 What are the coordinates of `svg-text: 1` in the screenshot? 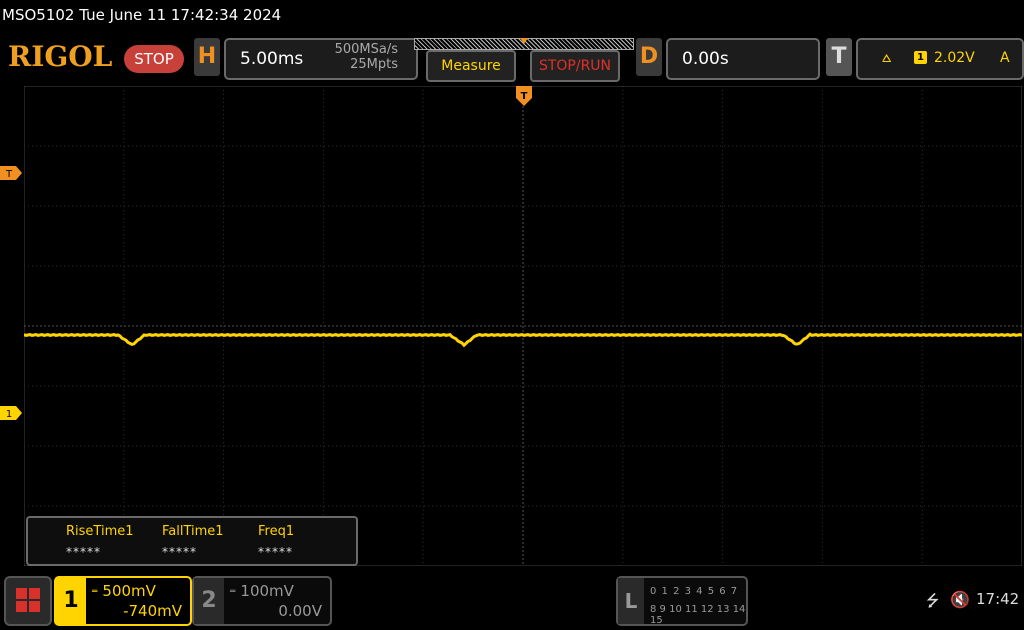 It's located at (9, 414).